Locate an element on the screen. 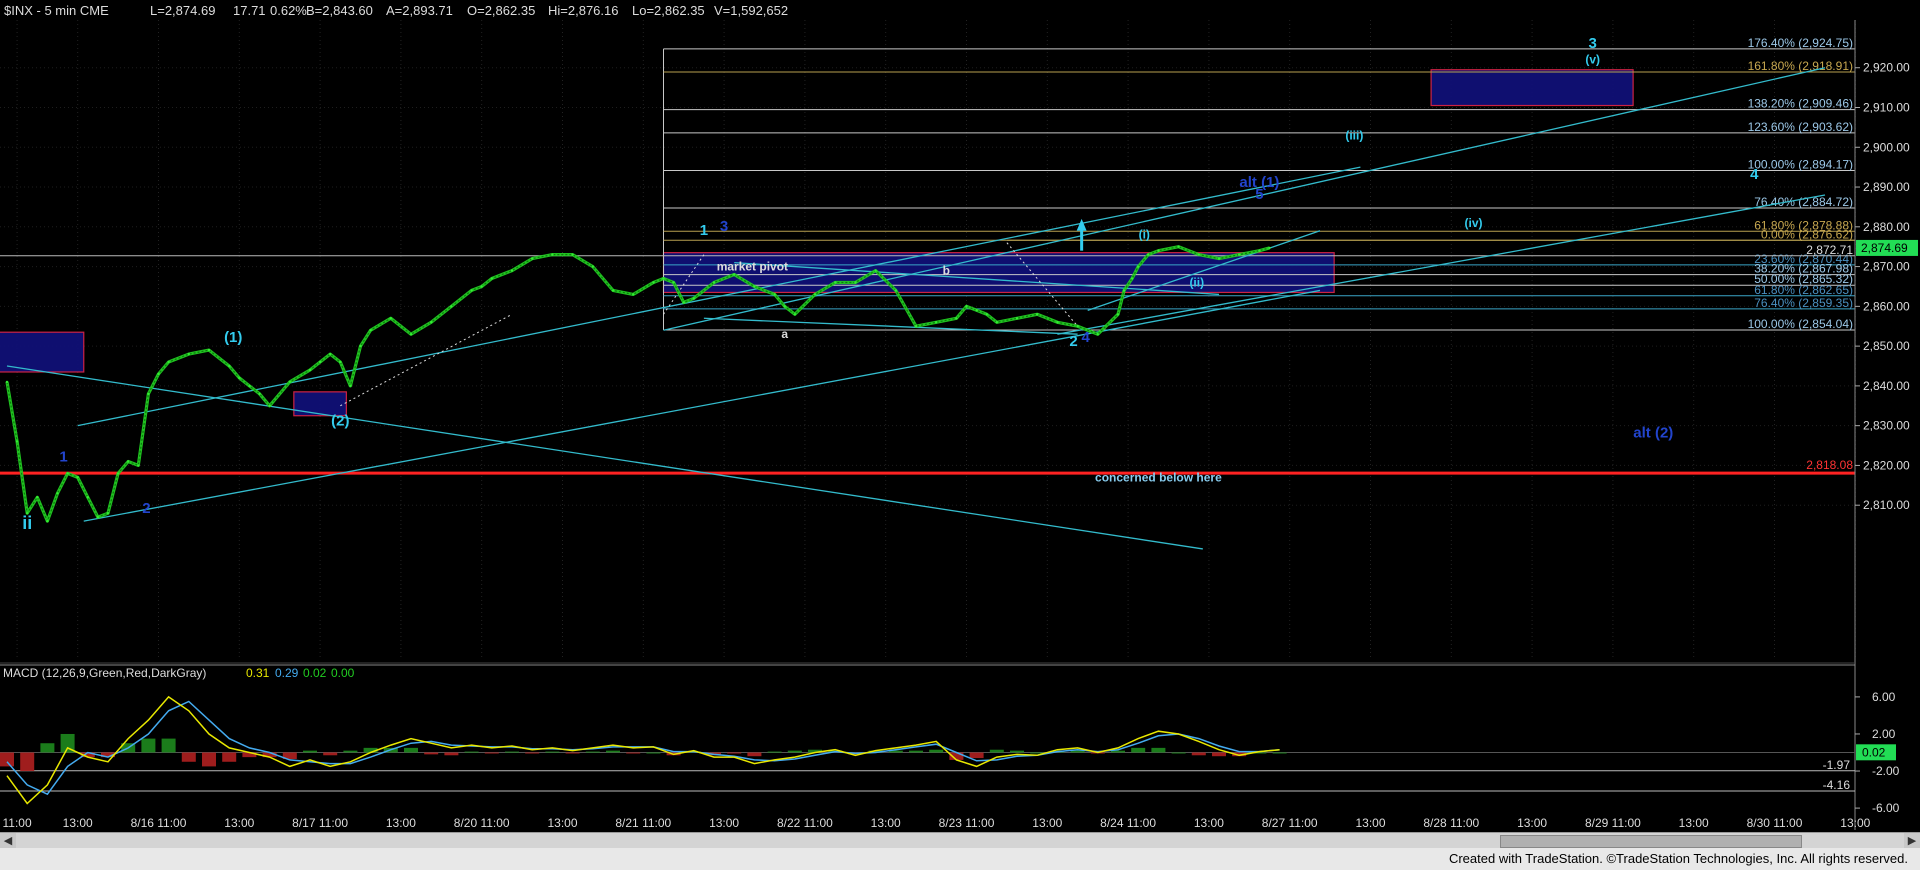  time-tick-label: 11:00 is located at coordinates (17, 823).